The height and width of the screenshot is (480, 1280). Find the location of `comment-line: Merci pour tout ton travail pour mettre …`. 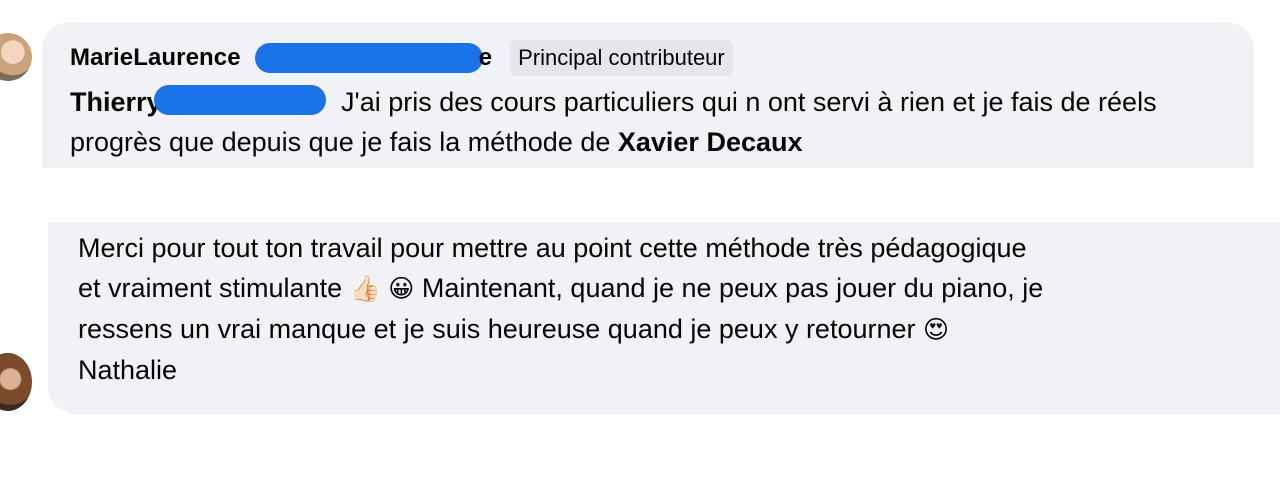

comment-line: Merci pour tout ton travail pour mettre … is located at coordinates (552, 248).